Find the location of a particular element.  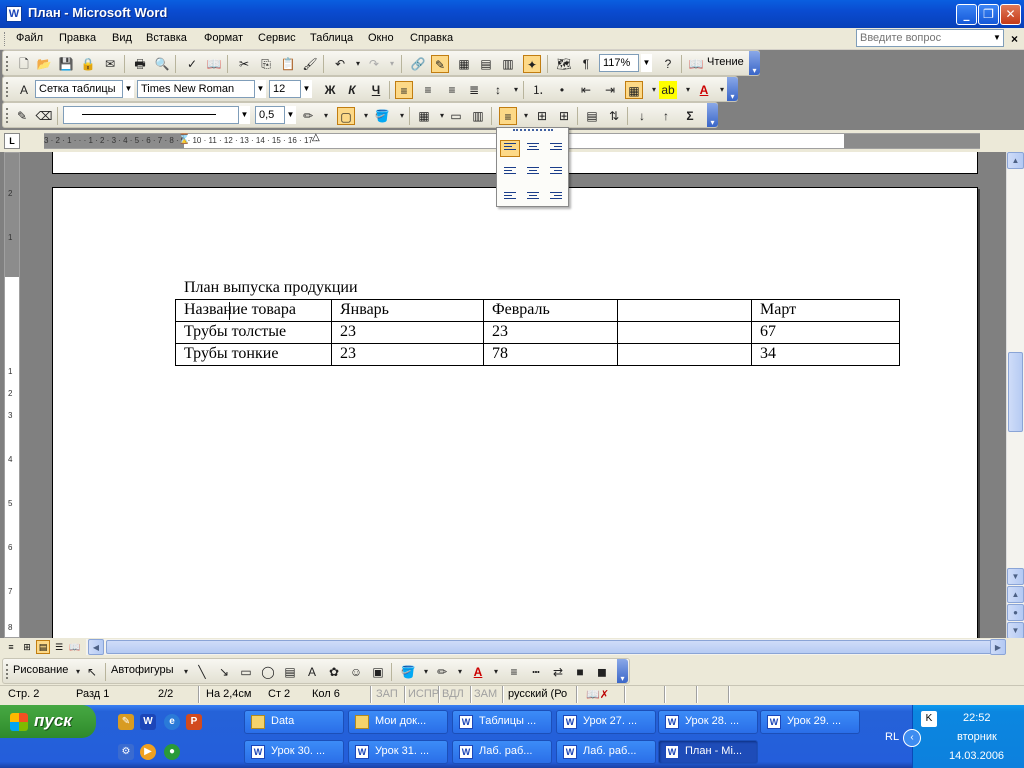

help-icon: ? is located at coordinates (668, 64).